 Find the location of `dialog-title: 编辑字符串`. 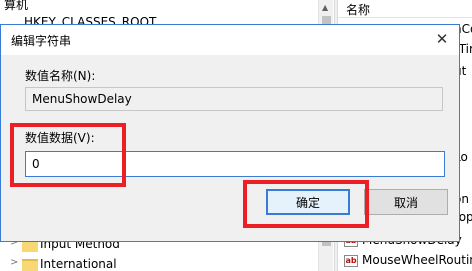

dialog-title: 编辑字符串 is located at coordinates (41, 41).